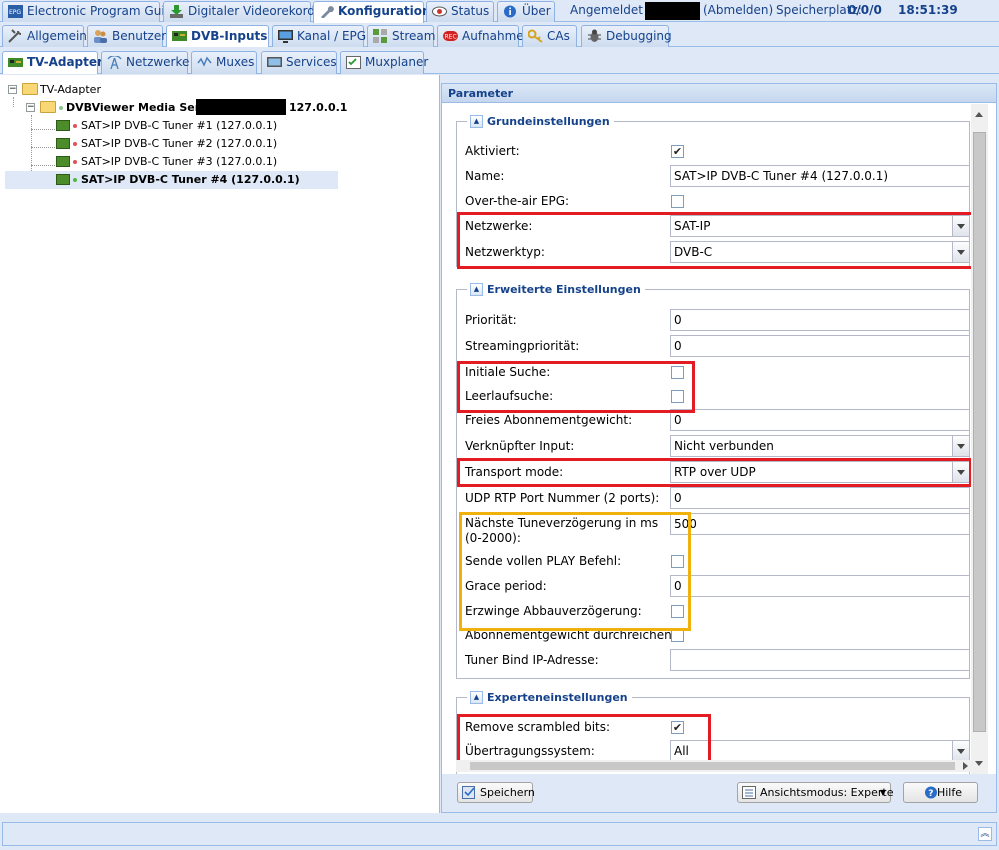 The height and width of the screenshot is (850, 999). What do you see at coordinates (820, 524) in the screenshot?
I see `tune-delay-input: 500` at bounding box center [820, 524].